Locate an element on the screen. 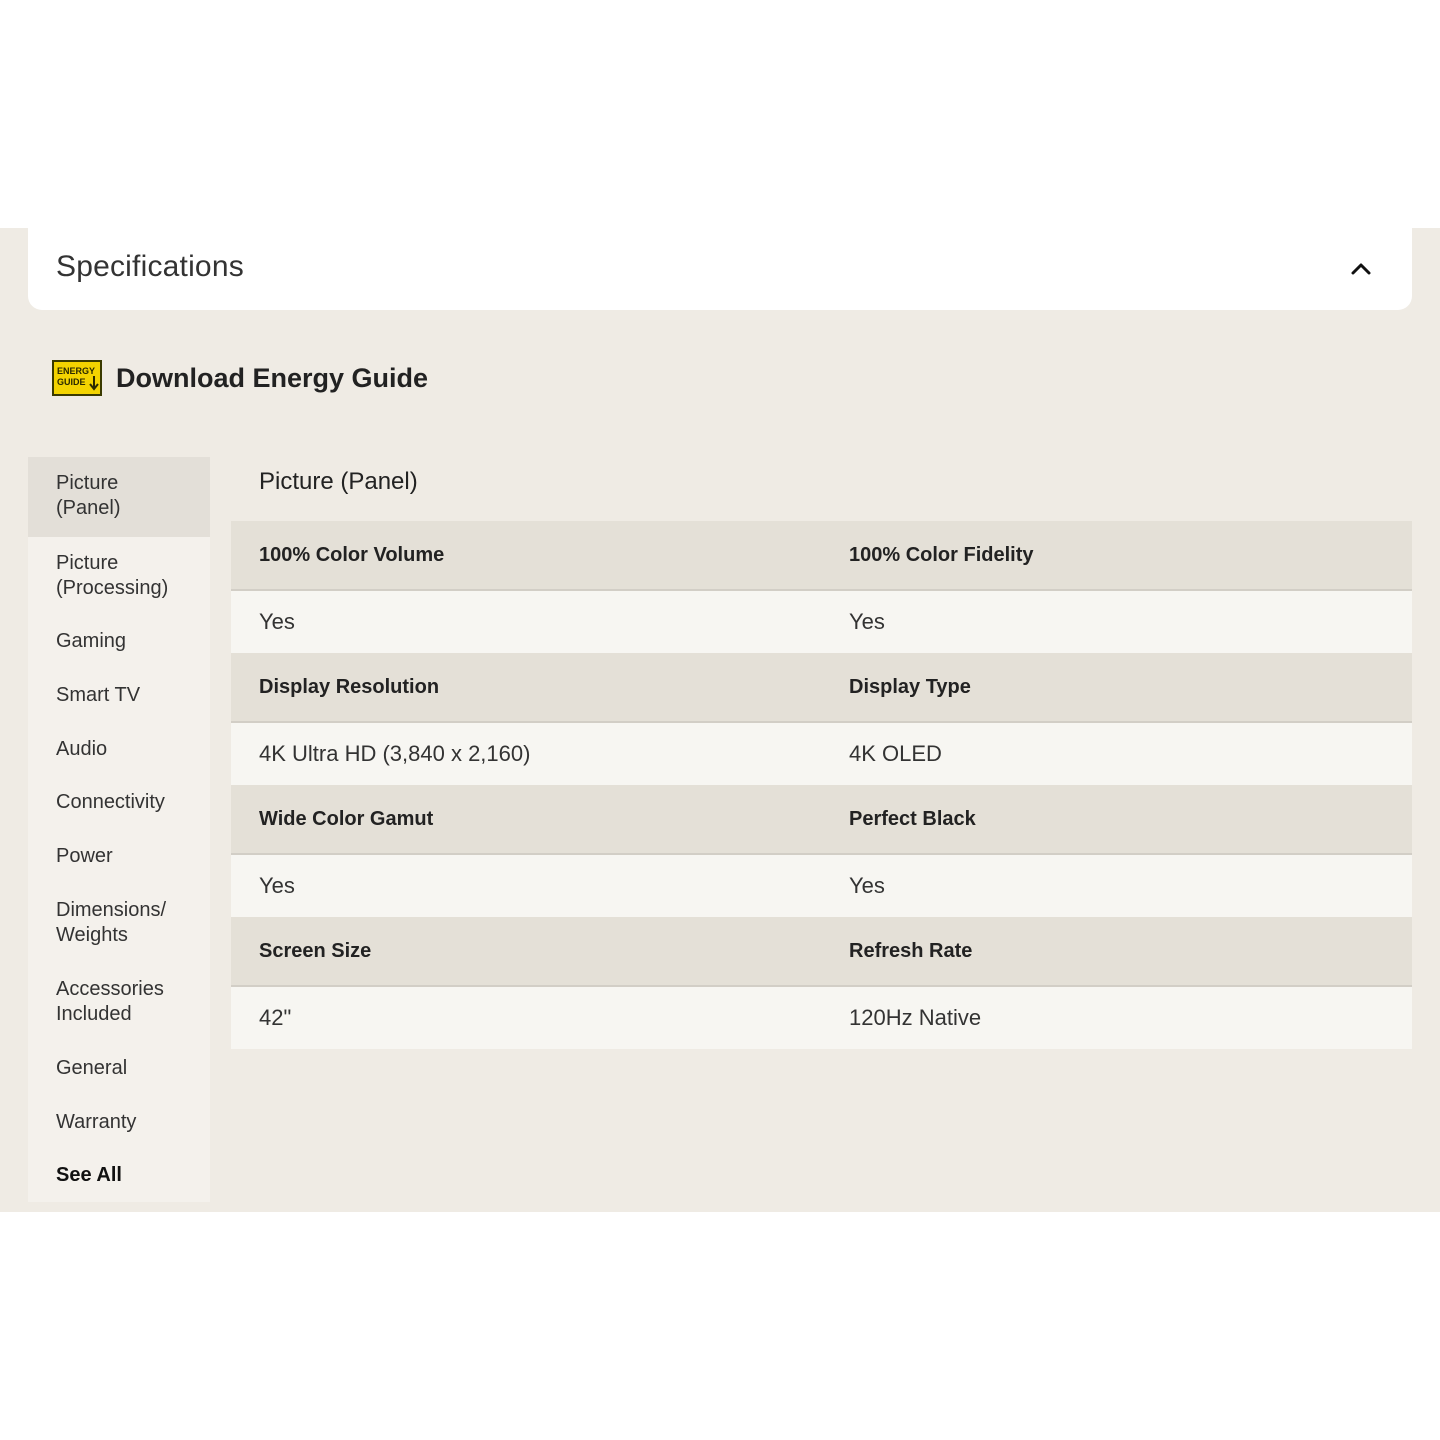 The width and height of the screenshot is (1440, 1440). spec-label: 100% Color Volume is located at coordinates (352, 554).